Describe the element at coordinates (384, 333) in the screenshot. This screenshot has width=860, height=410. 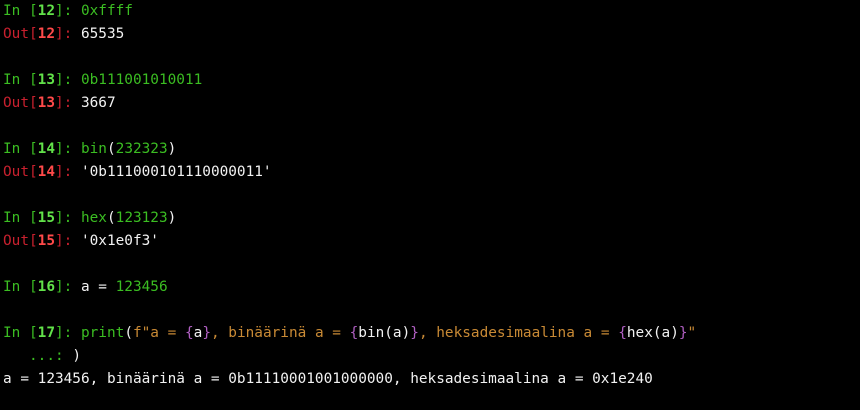
I see `fstring-expr: bin(a)` at that location.